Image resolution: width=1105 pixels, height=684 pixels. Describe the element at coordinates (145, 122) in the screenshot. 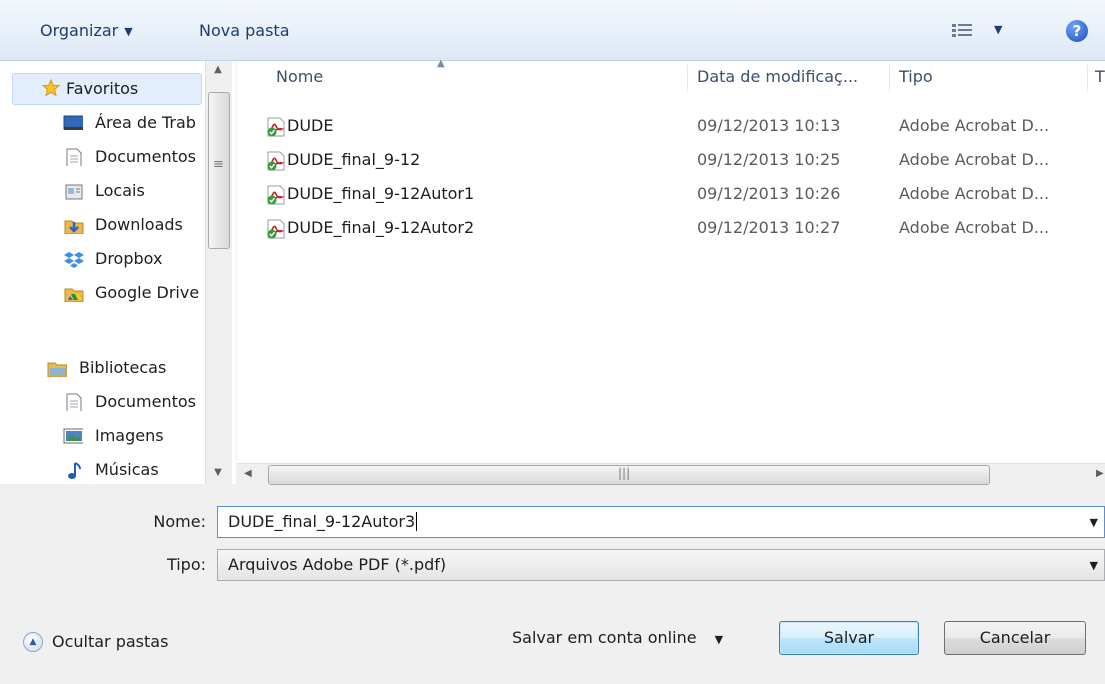

I see `nav-item-label: Área de Trab` at that location.